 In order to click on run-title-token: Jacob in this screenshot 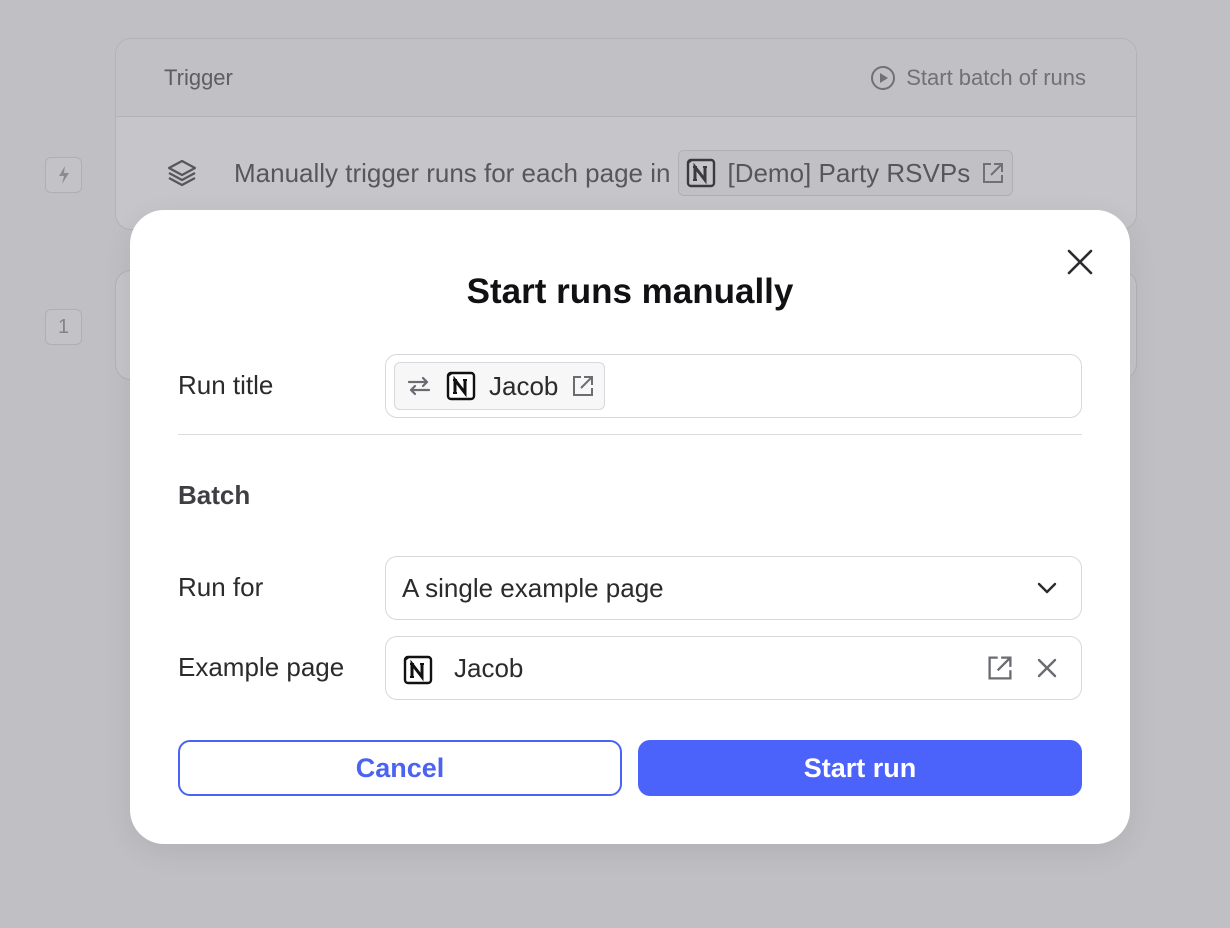, I will do `click(500, 386)`.